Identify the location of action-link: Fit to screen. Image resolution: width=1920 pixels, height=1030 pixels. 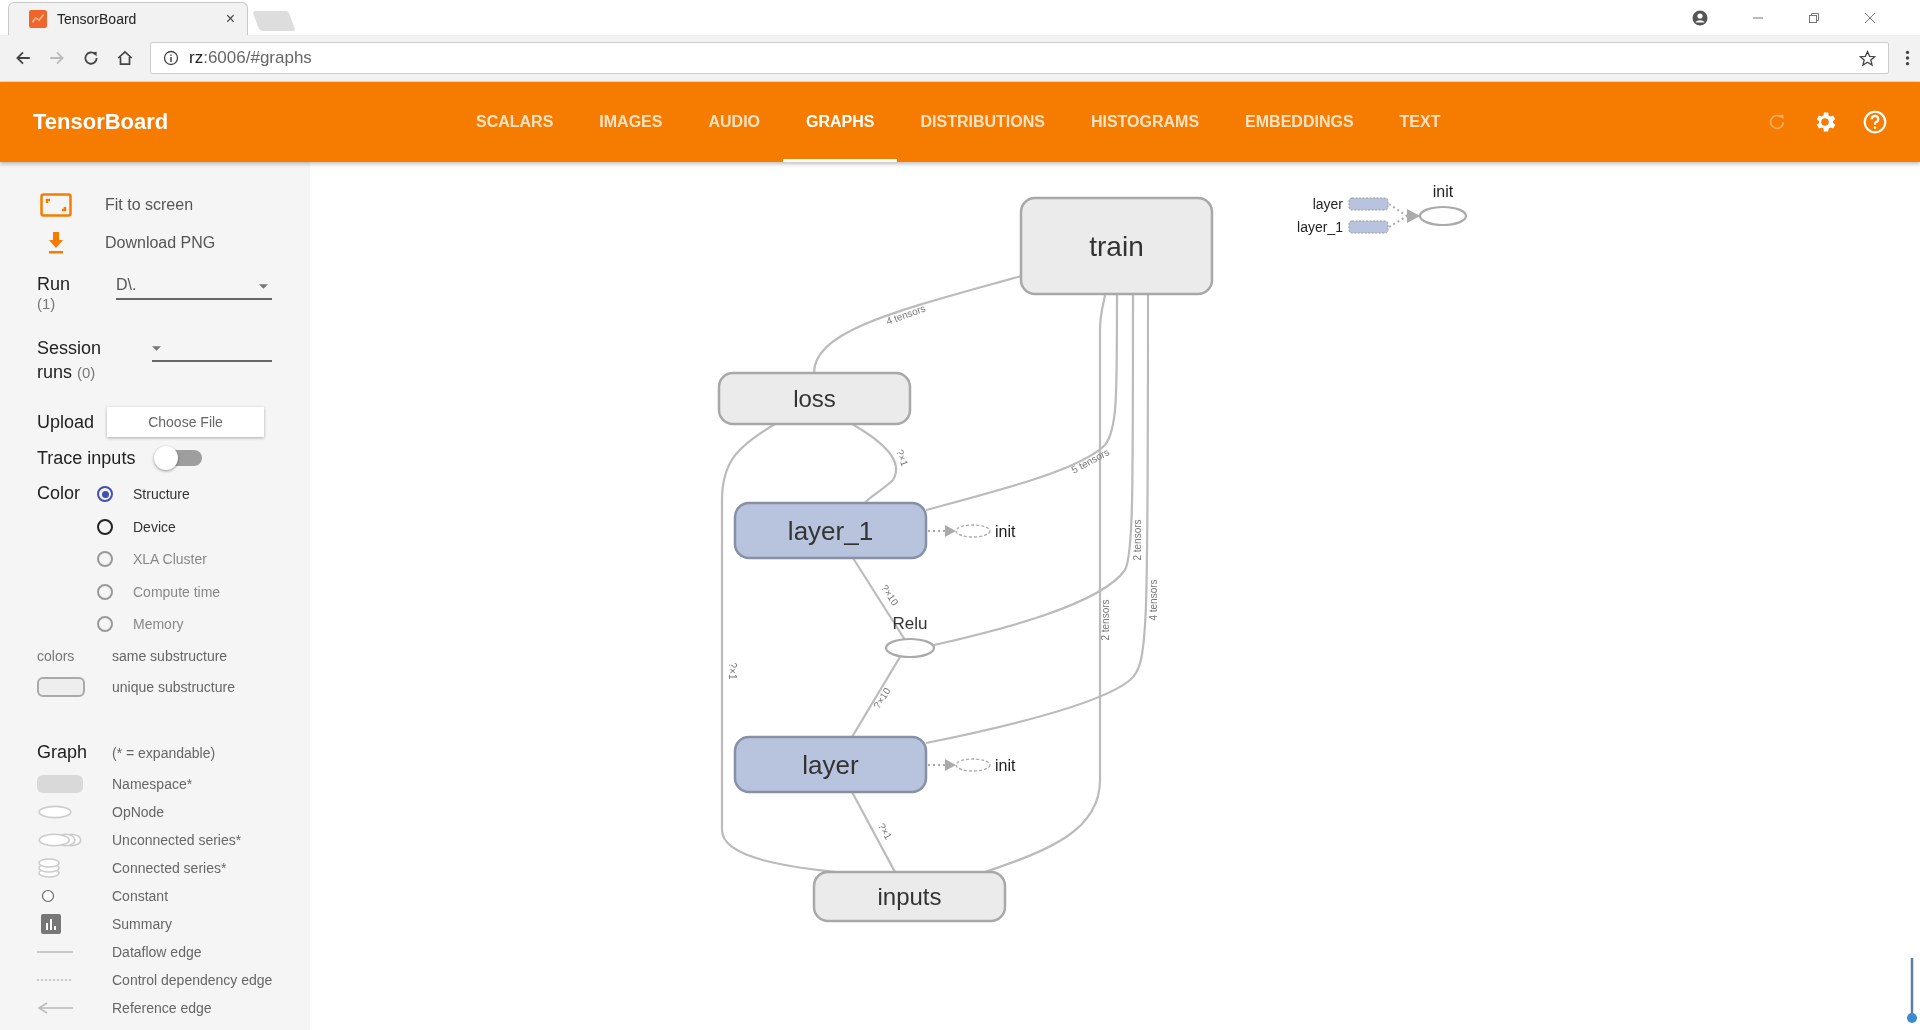
(149, 205).